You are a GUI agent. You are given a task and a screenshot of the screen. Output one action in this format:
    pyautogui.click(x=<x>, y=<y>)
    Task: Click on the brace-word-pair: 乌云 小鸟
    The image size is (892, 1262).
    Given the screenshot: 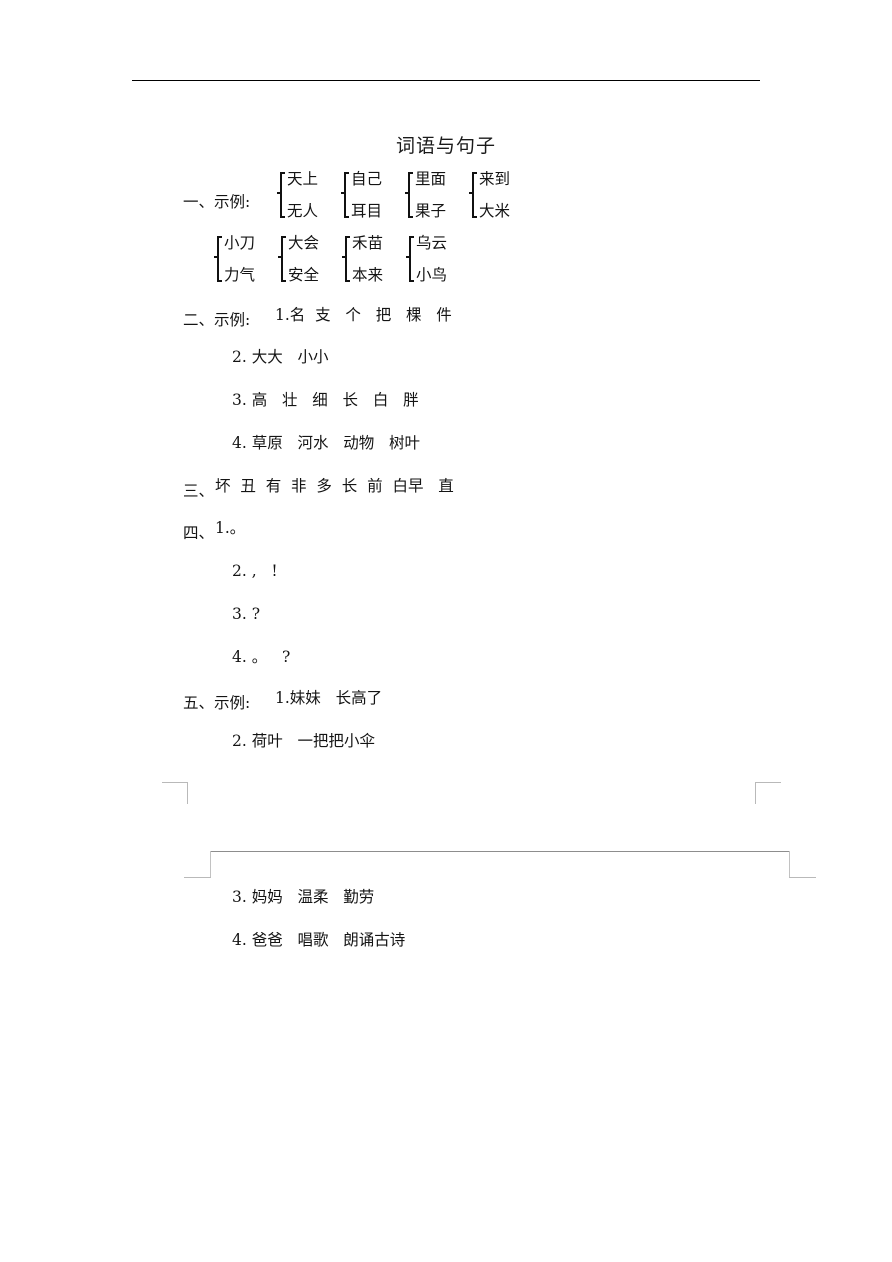 What is the action you would take?
    pyautogui.click(x=431, y=259)
    